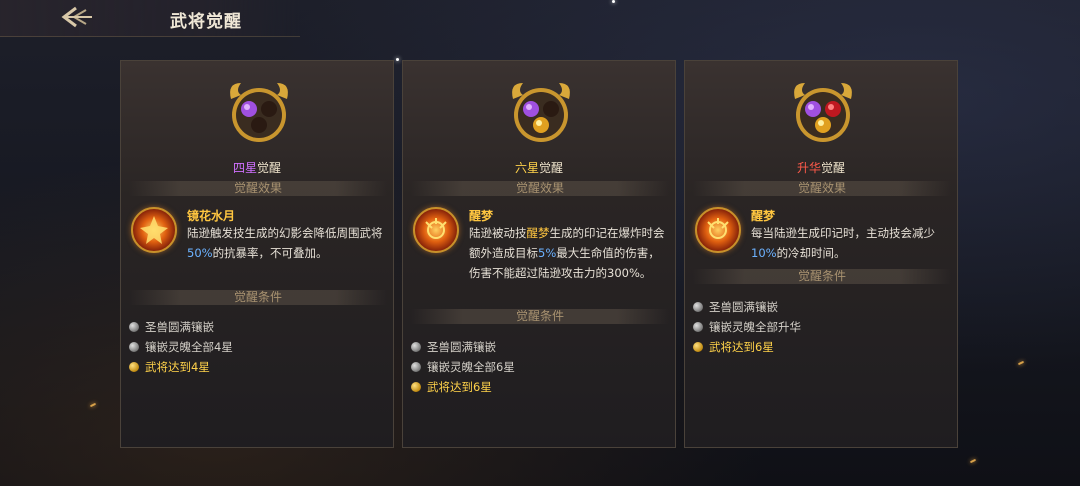 This screenshot has width=1080, height=486. I want to click on desc-value: 5%, so click(547, 253).